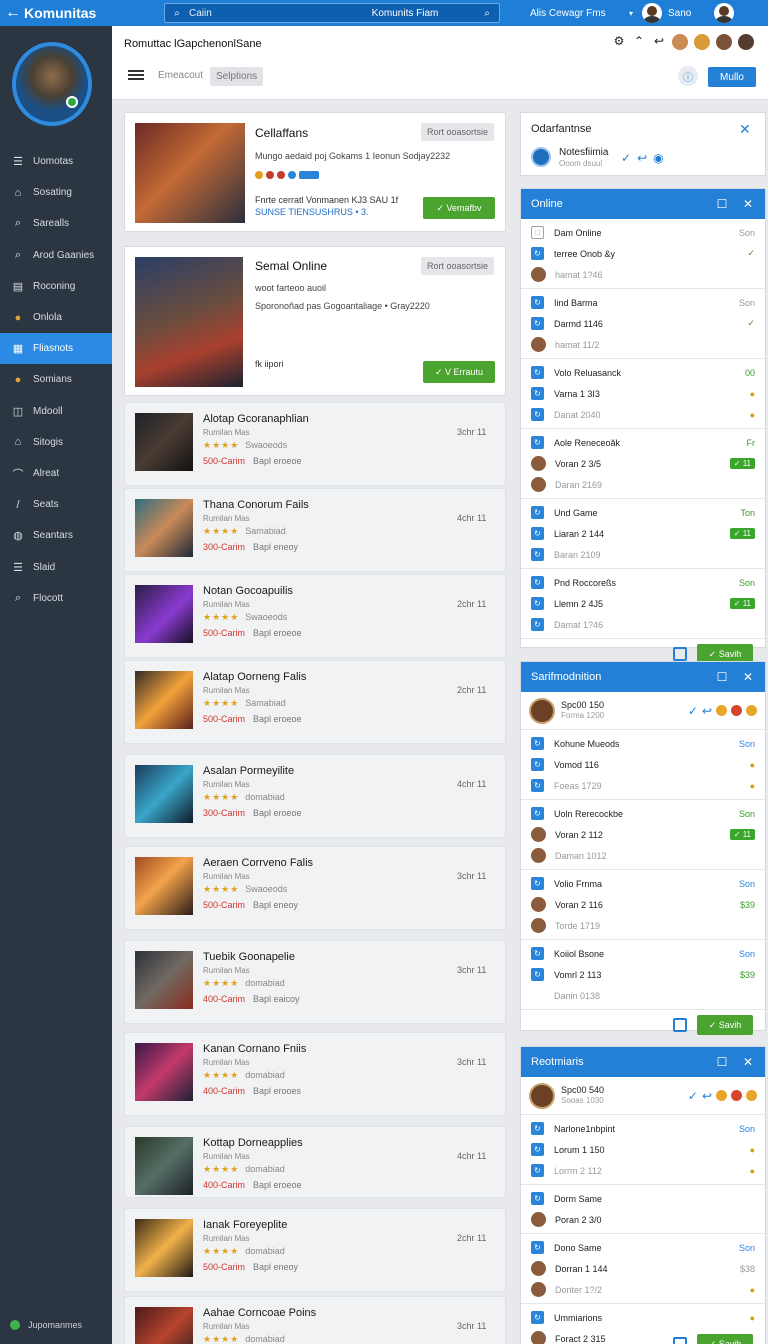  What do you see at coordinates (312, 212) in the screenshot?
I see `featured-tags-link: SUNSE TIENSUSHRUS • 3.` at bounding box center [312, 212].